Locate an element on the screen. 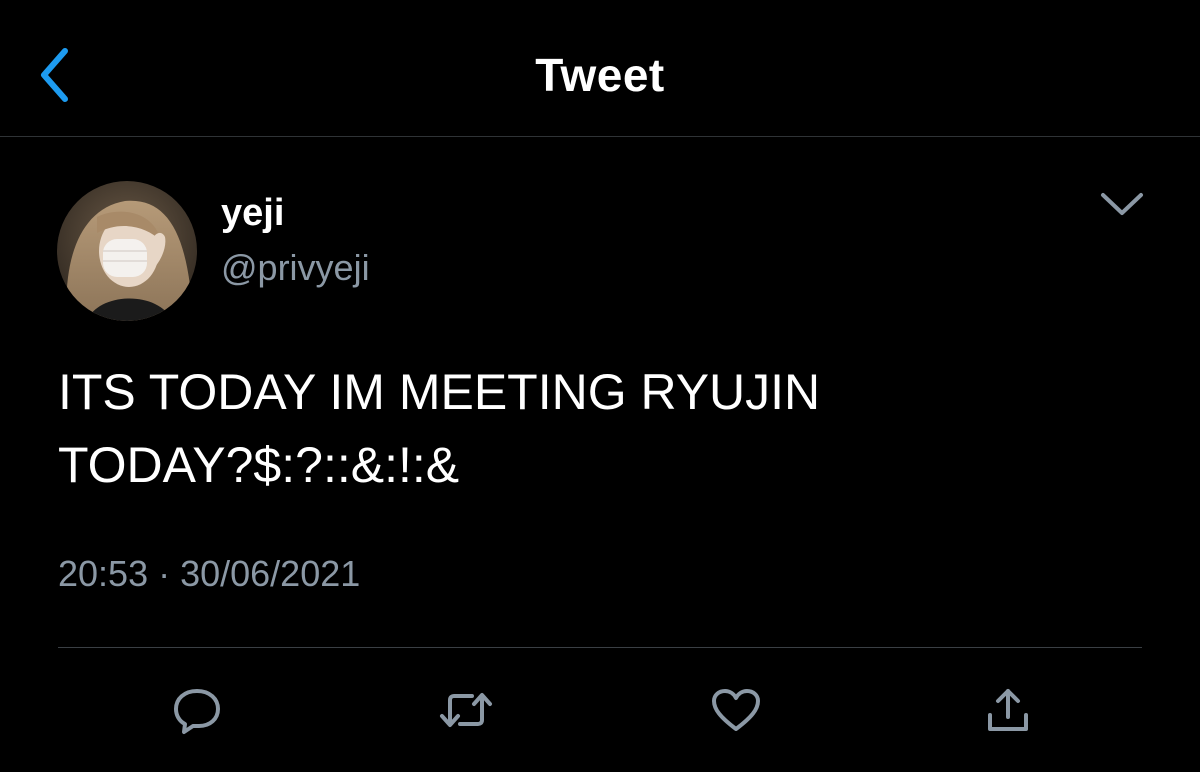  retweet-button is located at coordinates (466, 710).